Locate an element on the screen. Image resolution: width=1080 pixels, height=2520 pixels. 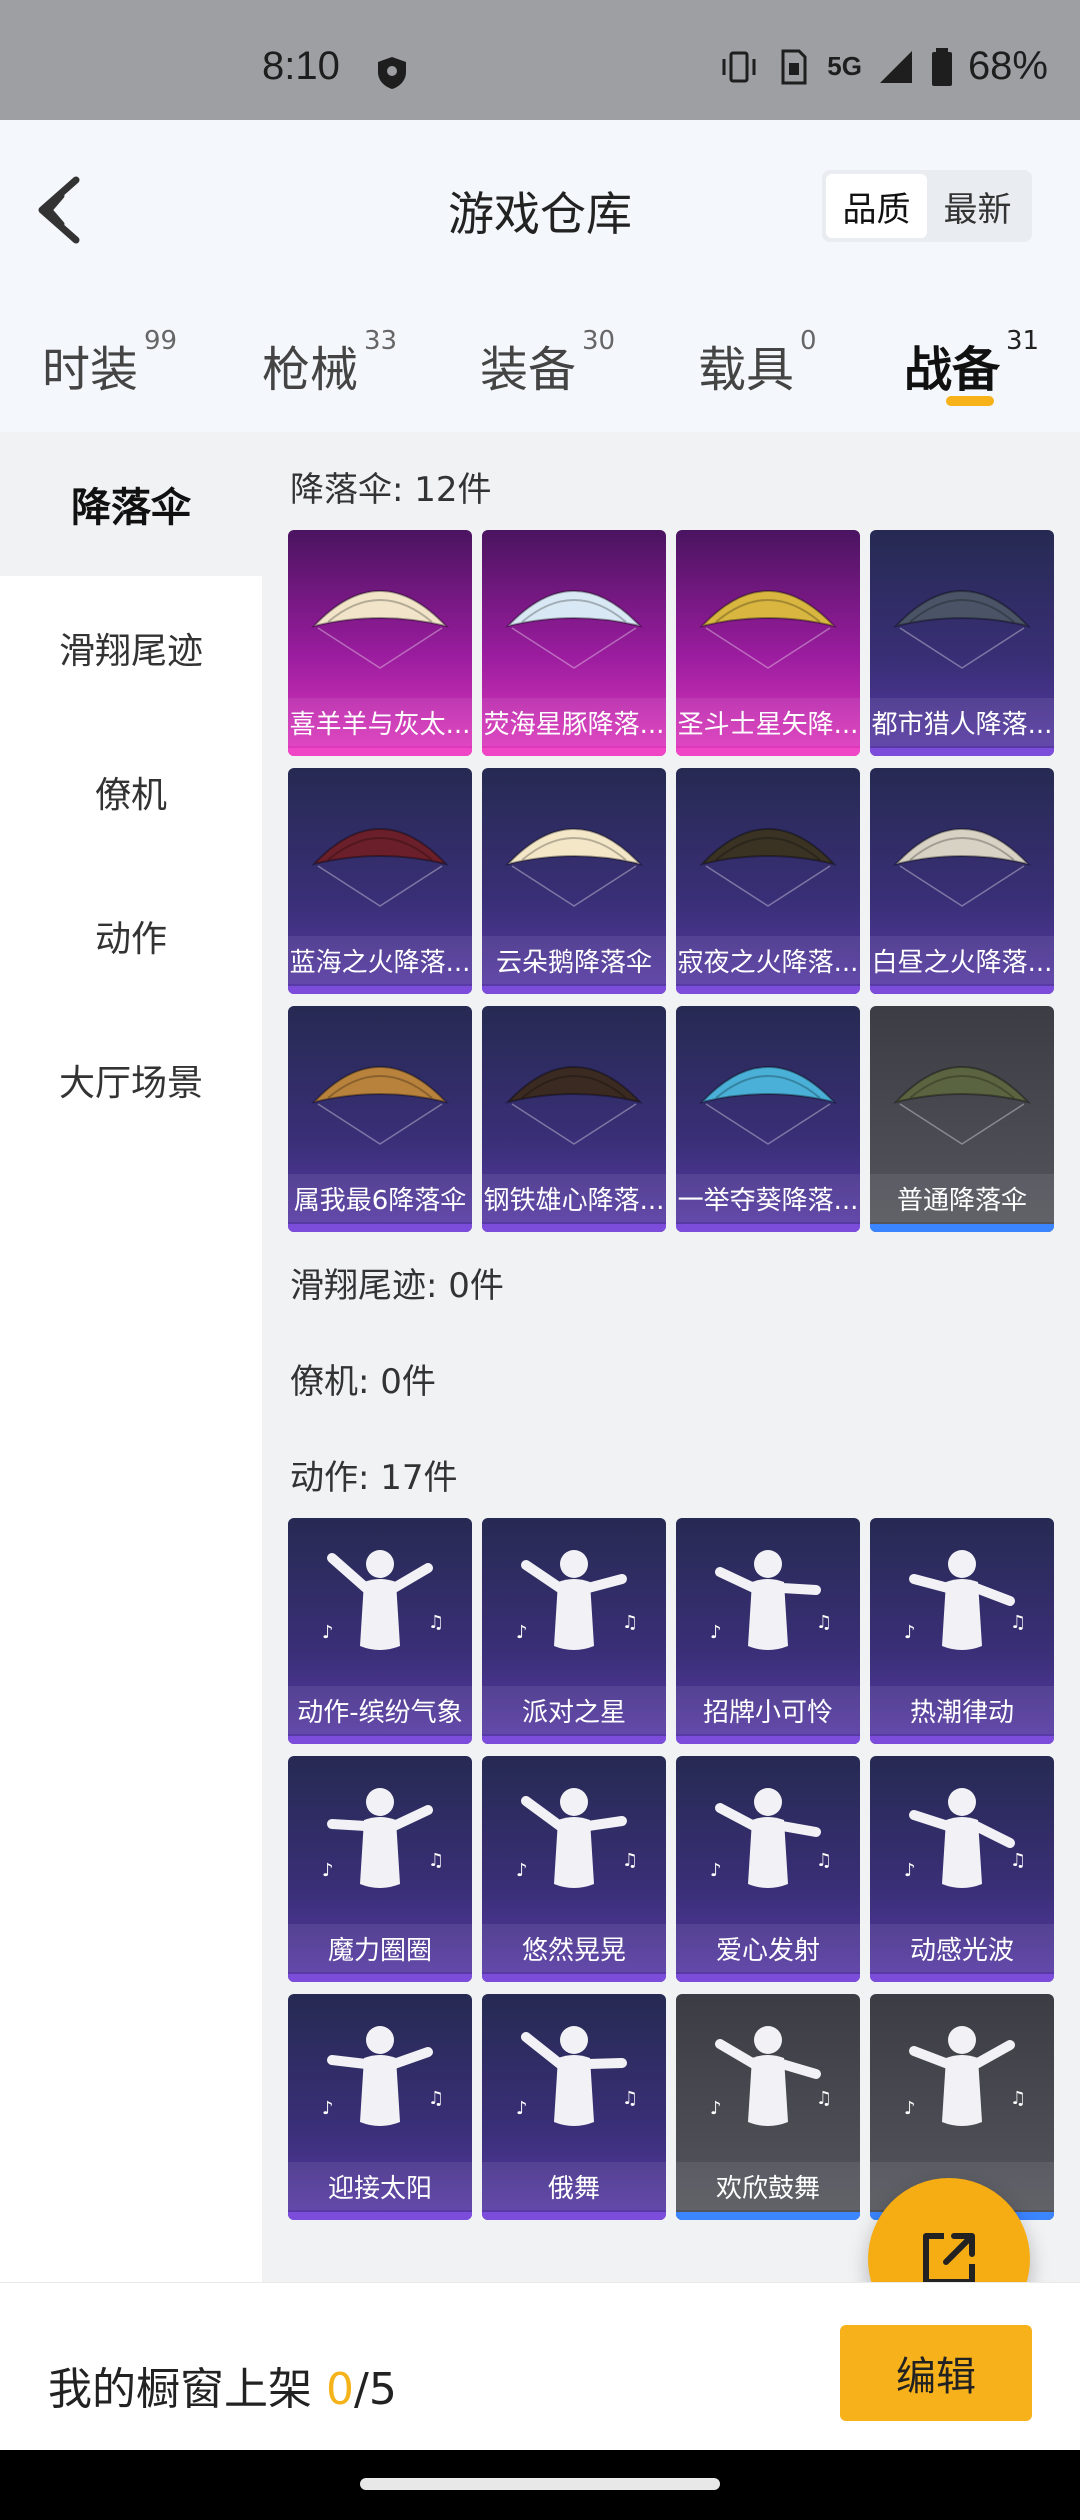
emote-card: ♪ ♫ 动作-缤纷气象 is located at coordinates (380, 1631).